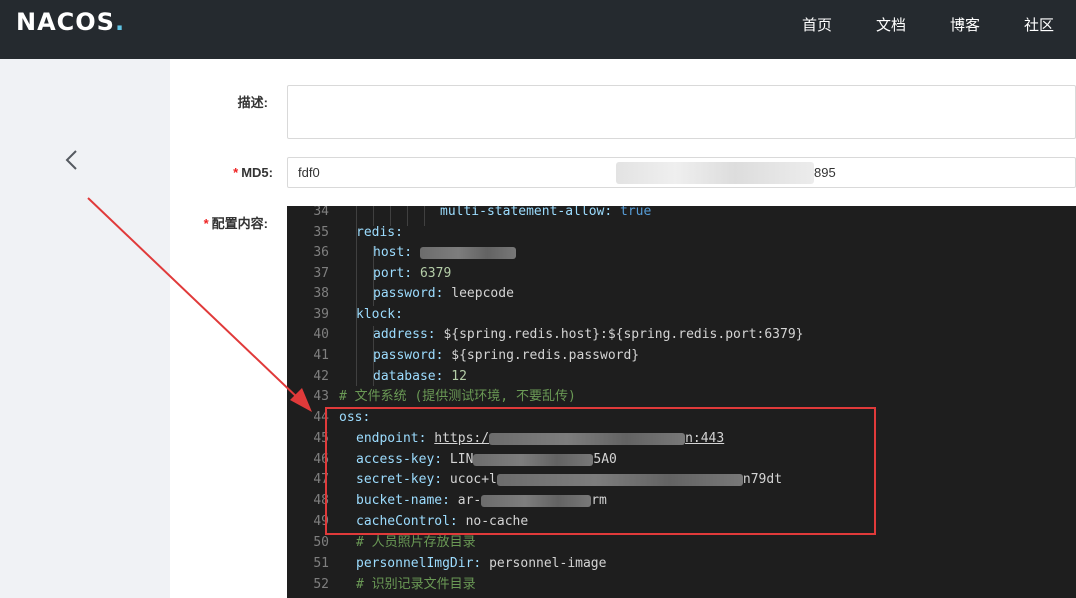 This screenshot has height=598, width=1076. Describe the element at coordinates (538, 29) in the screenshot. I see `top-navigation-bar: NACOS. 首页 文档 博客 社区` at that location.